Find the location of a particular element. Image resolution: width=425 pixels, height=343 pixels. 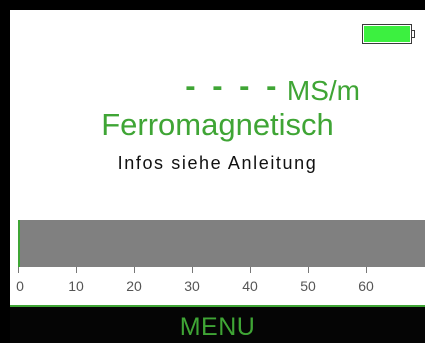

scale-tick-label: 10 is located at coordinates (76, 286).